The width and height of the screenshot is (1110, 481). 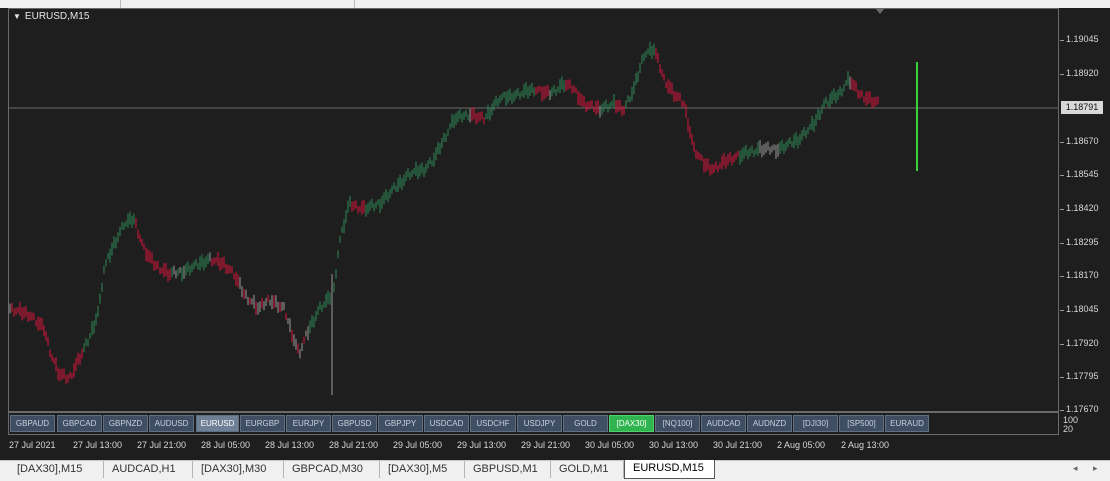 I want to click on time-label: 28 Jul 05:00, so click(x=226, y=445).